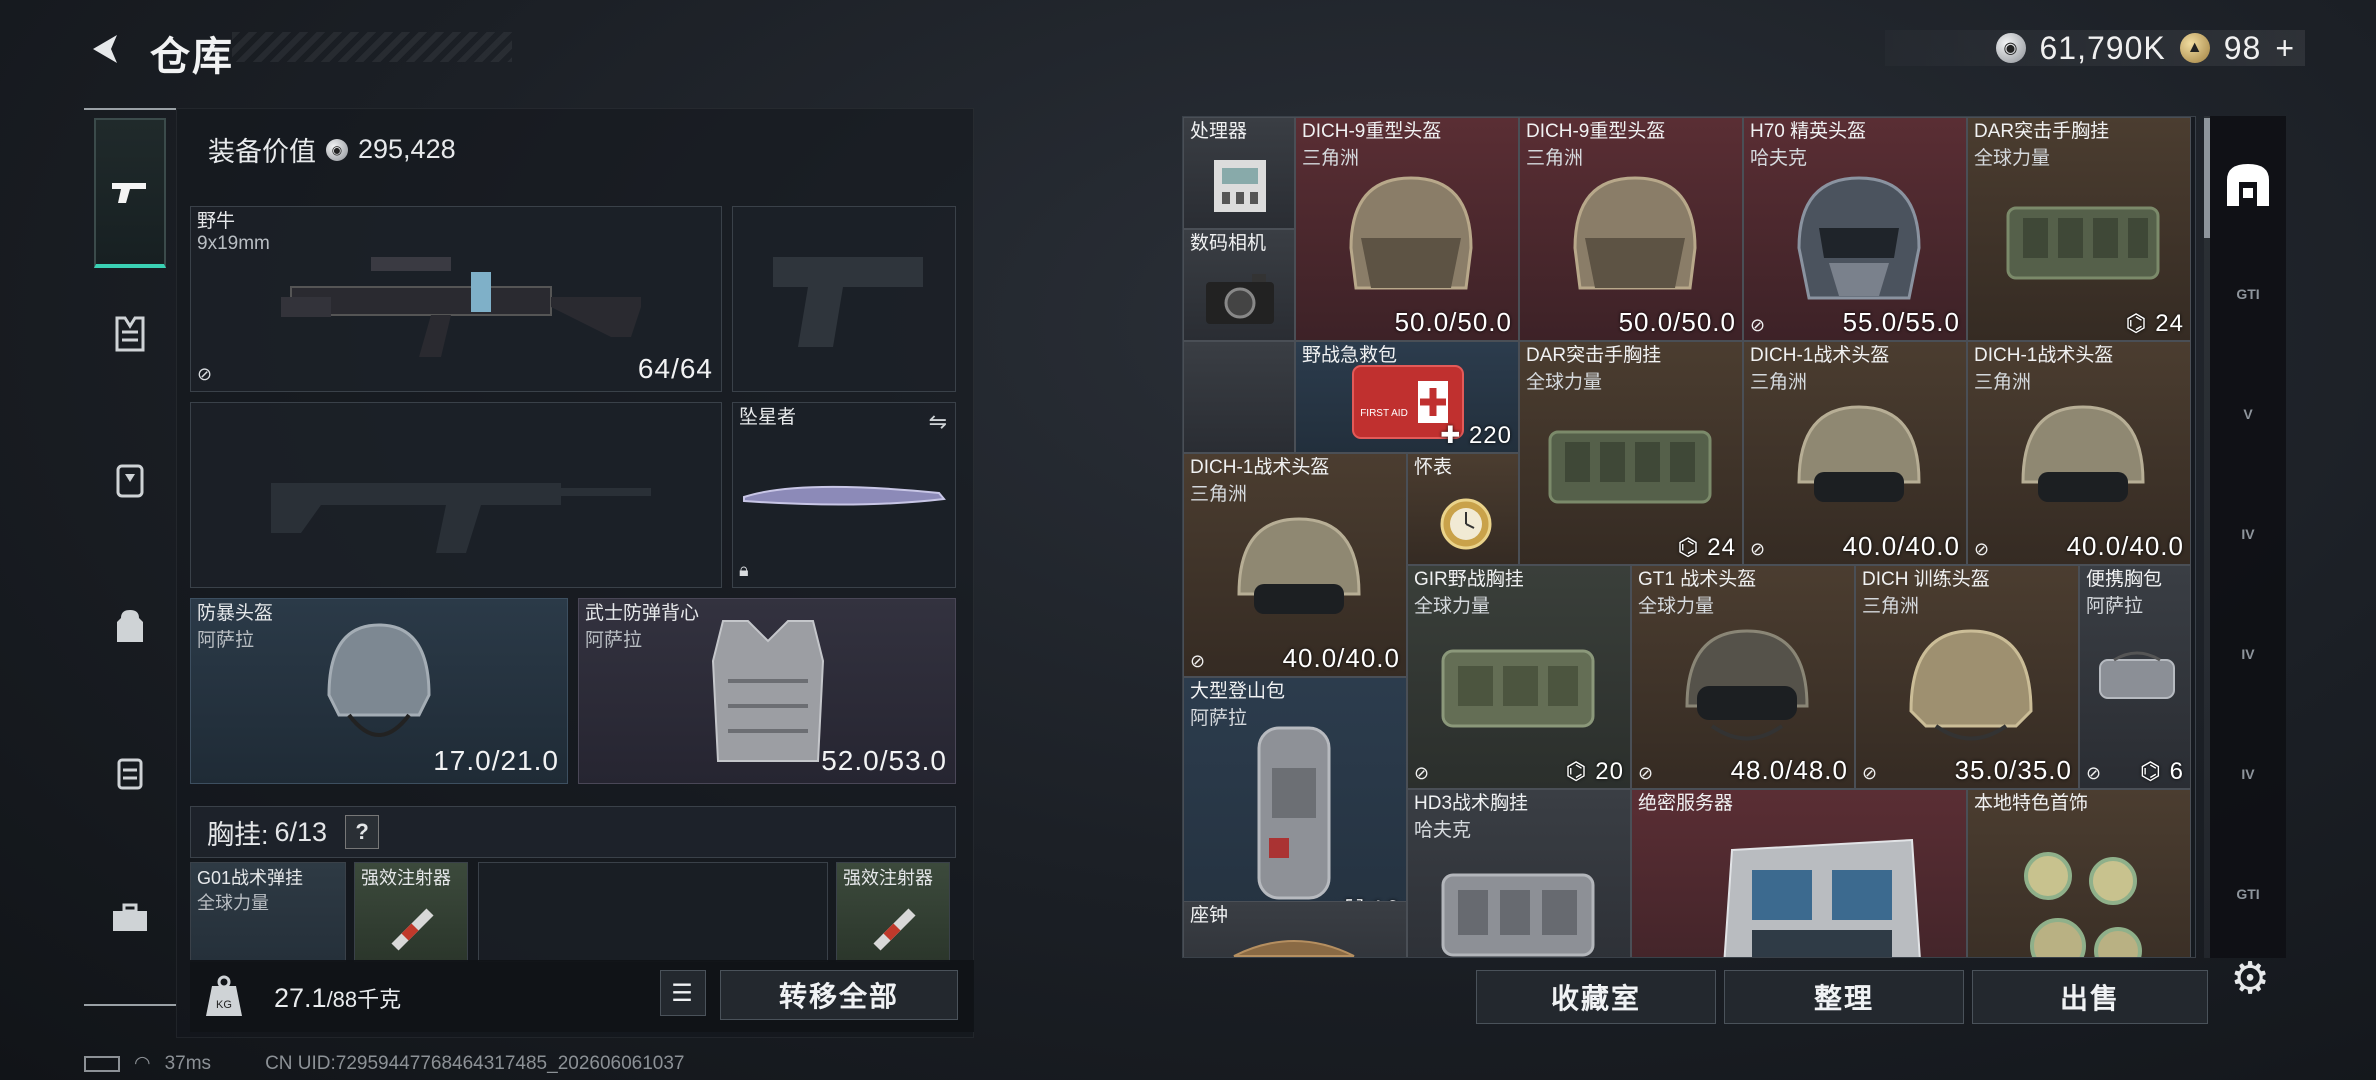 The image size is (2376, 1080). What do you see at coordinates (130, 480) in the screenshot?
I see `nav-chest-rig` at bounding box center [130, 480].